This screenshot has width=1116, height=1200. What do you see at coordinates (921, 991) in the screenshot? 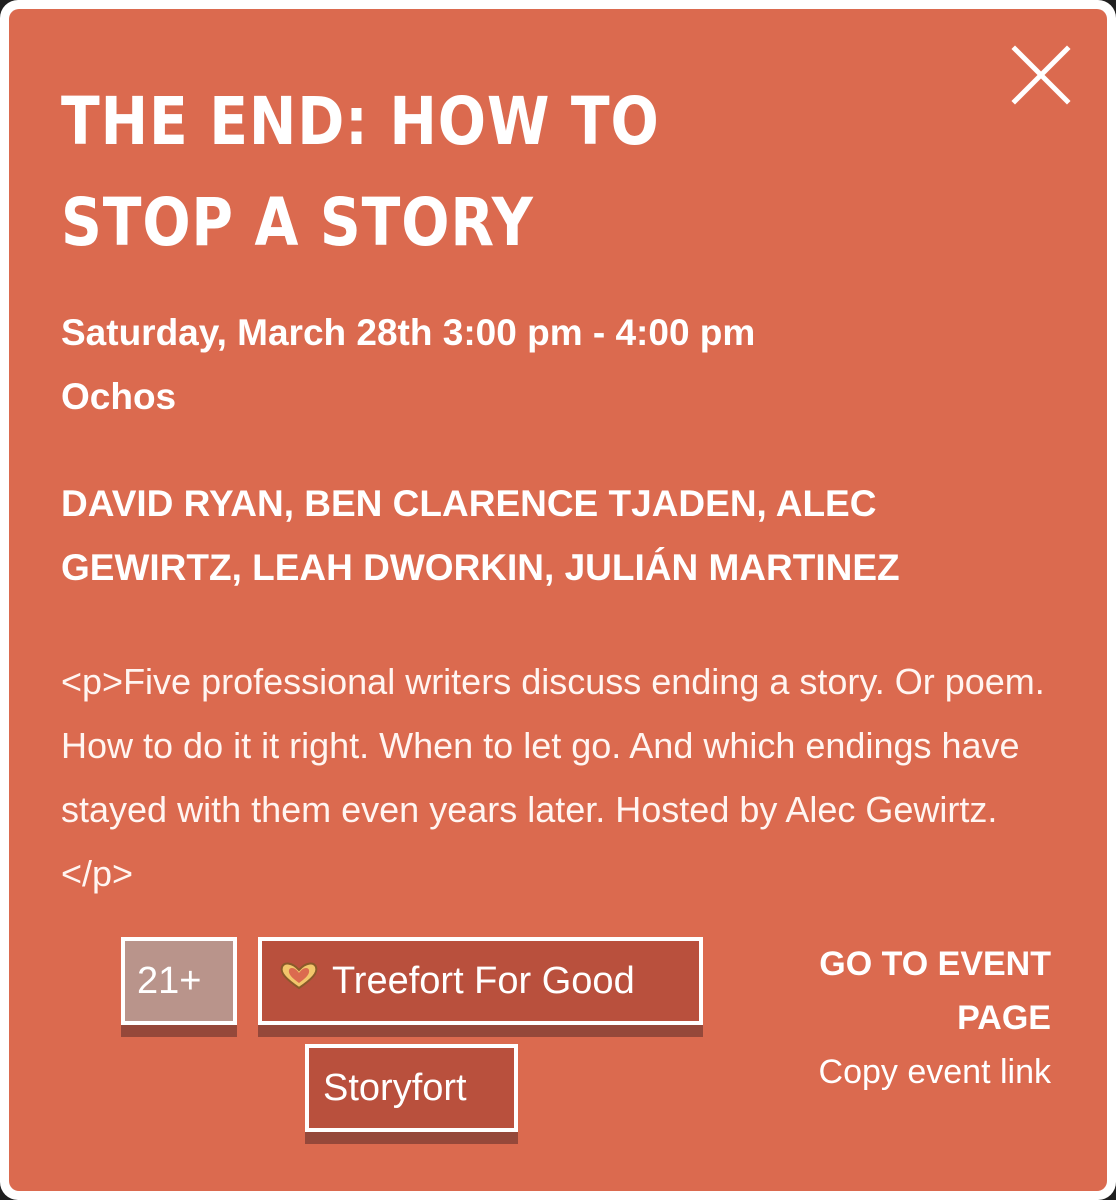
I see `go-to-event-page-link: GO TO EVENT PAGE` at bounding box center [921, 991].